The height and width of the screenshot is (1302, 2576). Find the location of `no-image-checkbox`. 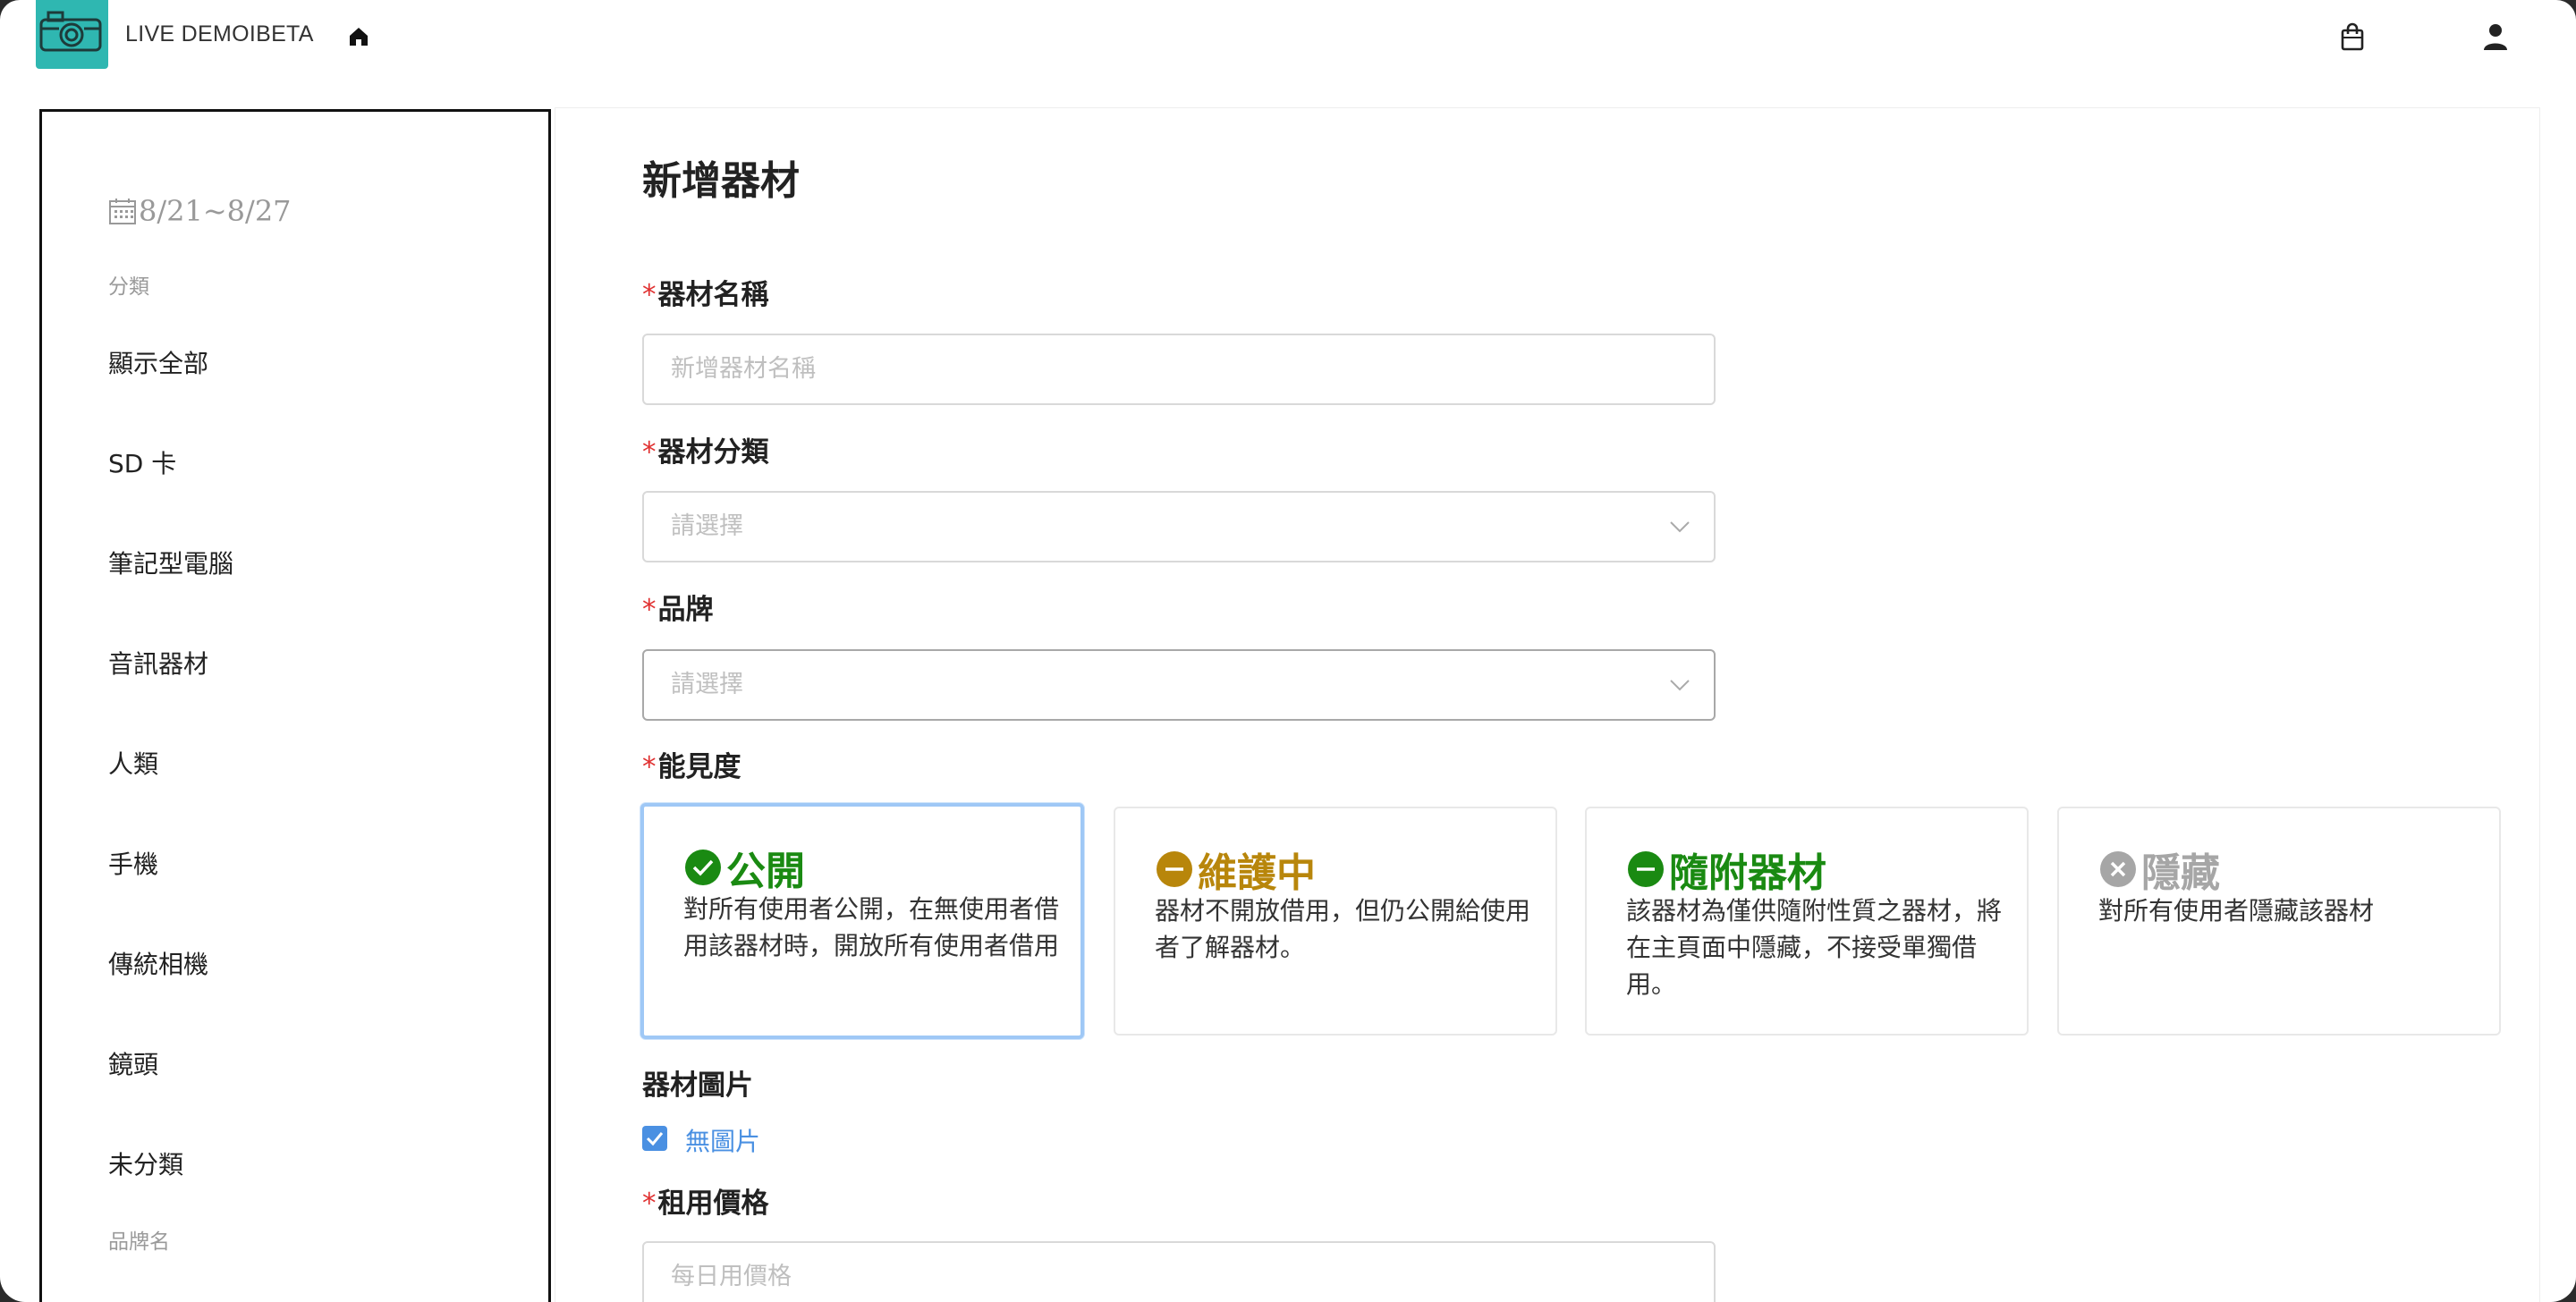

no-image-checkbox is located at coordinates (654, 1138).